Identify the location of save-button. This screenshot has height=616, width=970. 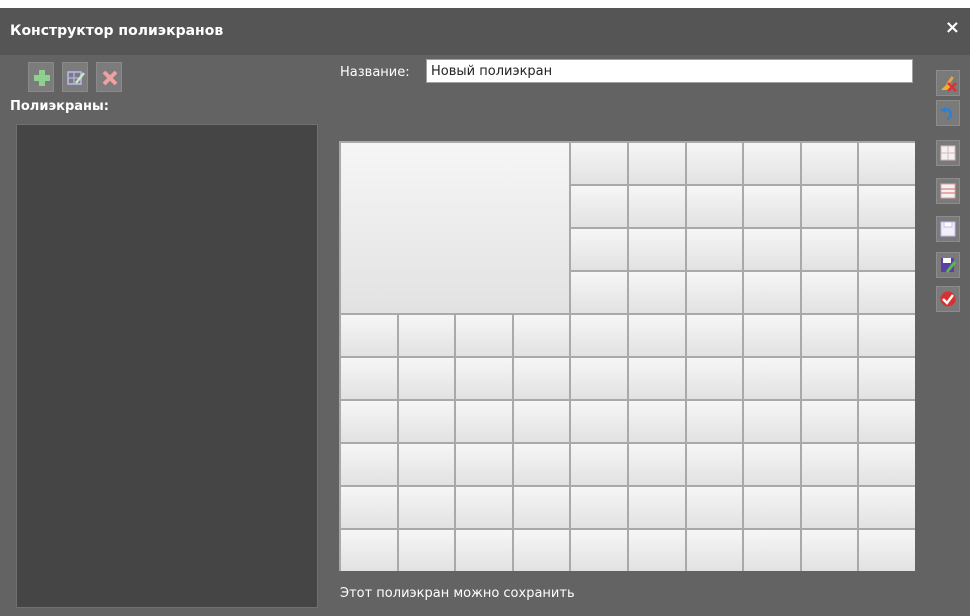
(948, 229).